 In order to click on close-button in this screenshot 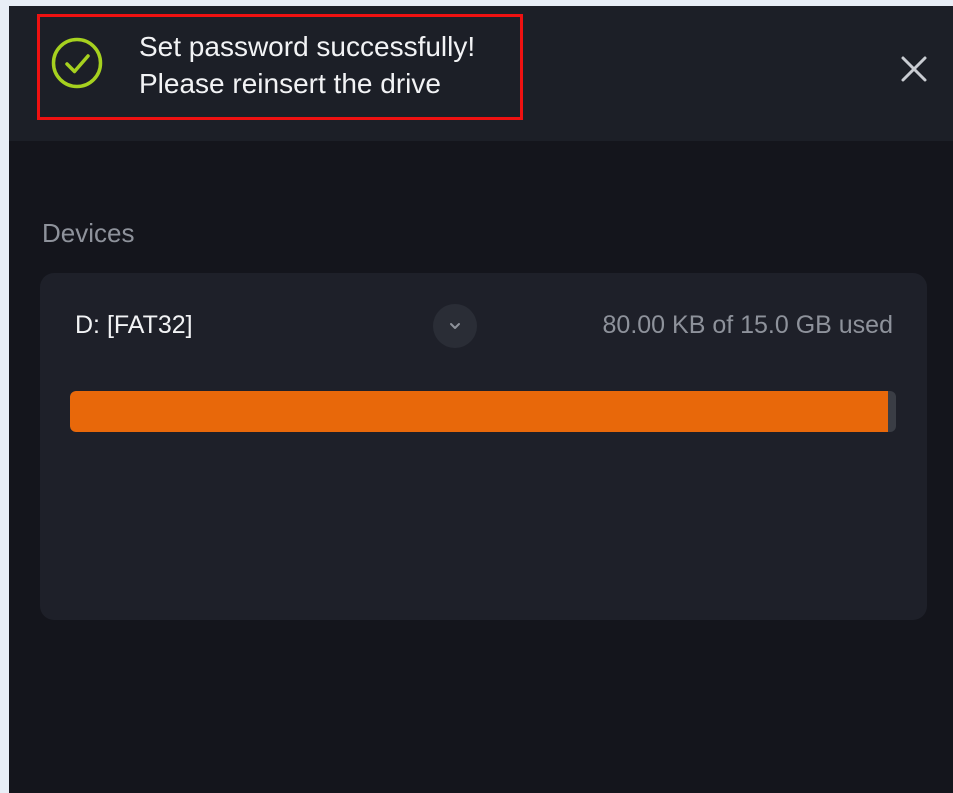, I will do `click(914, 69)`.